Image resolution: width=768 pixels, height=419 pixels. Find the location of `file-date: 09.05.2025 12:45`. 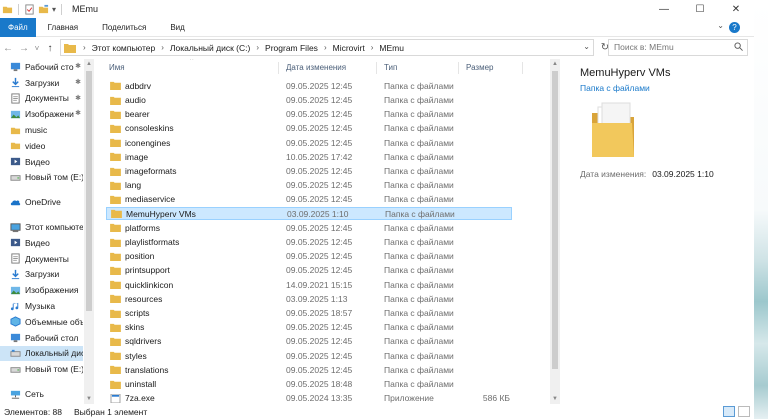

file-date: 09.05.2025 12:45 is located at coordinates (319, 227).